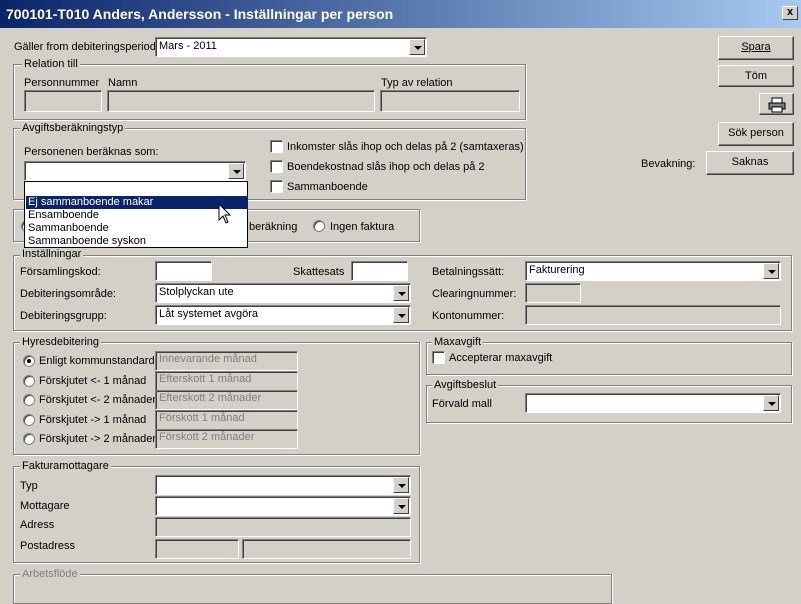 This screenshot has height=604, width=801. What do you see at coordinates (553, 293) in the screenshot?
I see `clearingnummer-input` at bounding box center [553, 293].